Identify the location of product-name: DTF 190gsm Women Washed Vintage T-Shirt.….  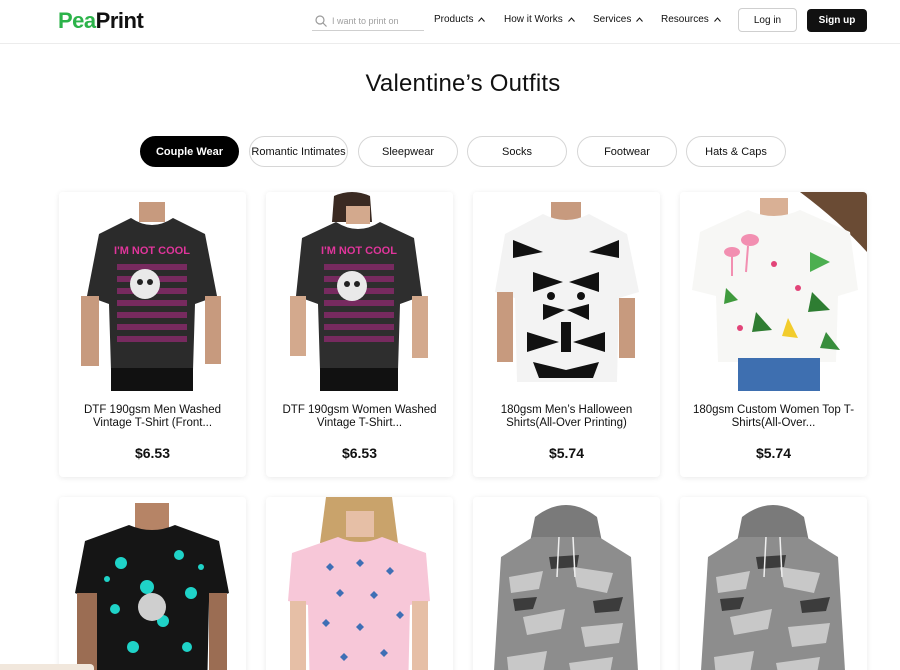
(359, 417).